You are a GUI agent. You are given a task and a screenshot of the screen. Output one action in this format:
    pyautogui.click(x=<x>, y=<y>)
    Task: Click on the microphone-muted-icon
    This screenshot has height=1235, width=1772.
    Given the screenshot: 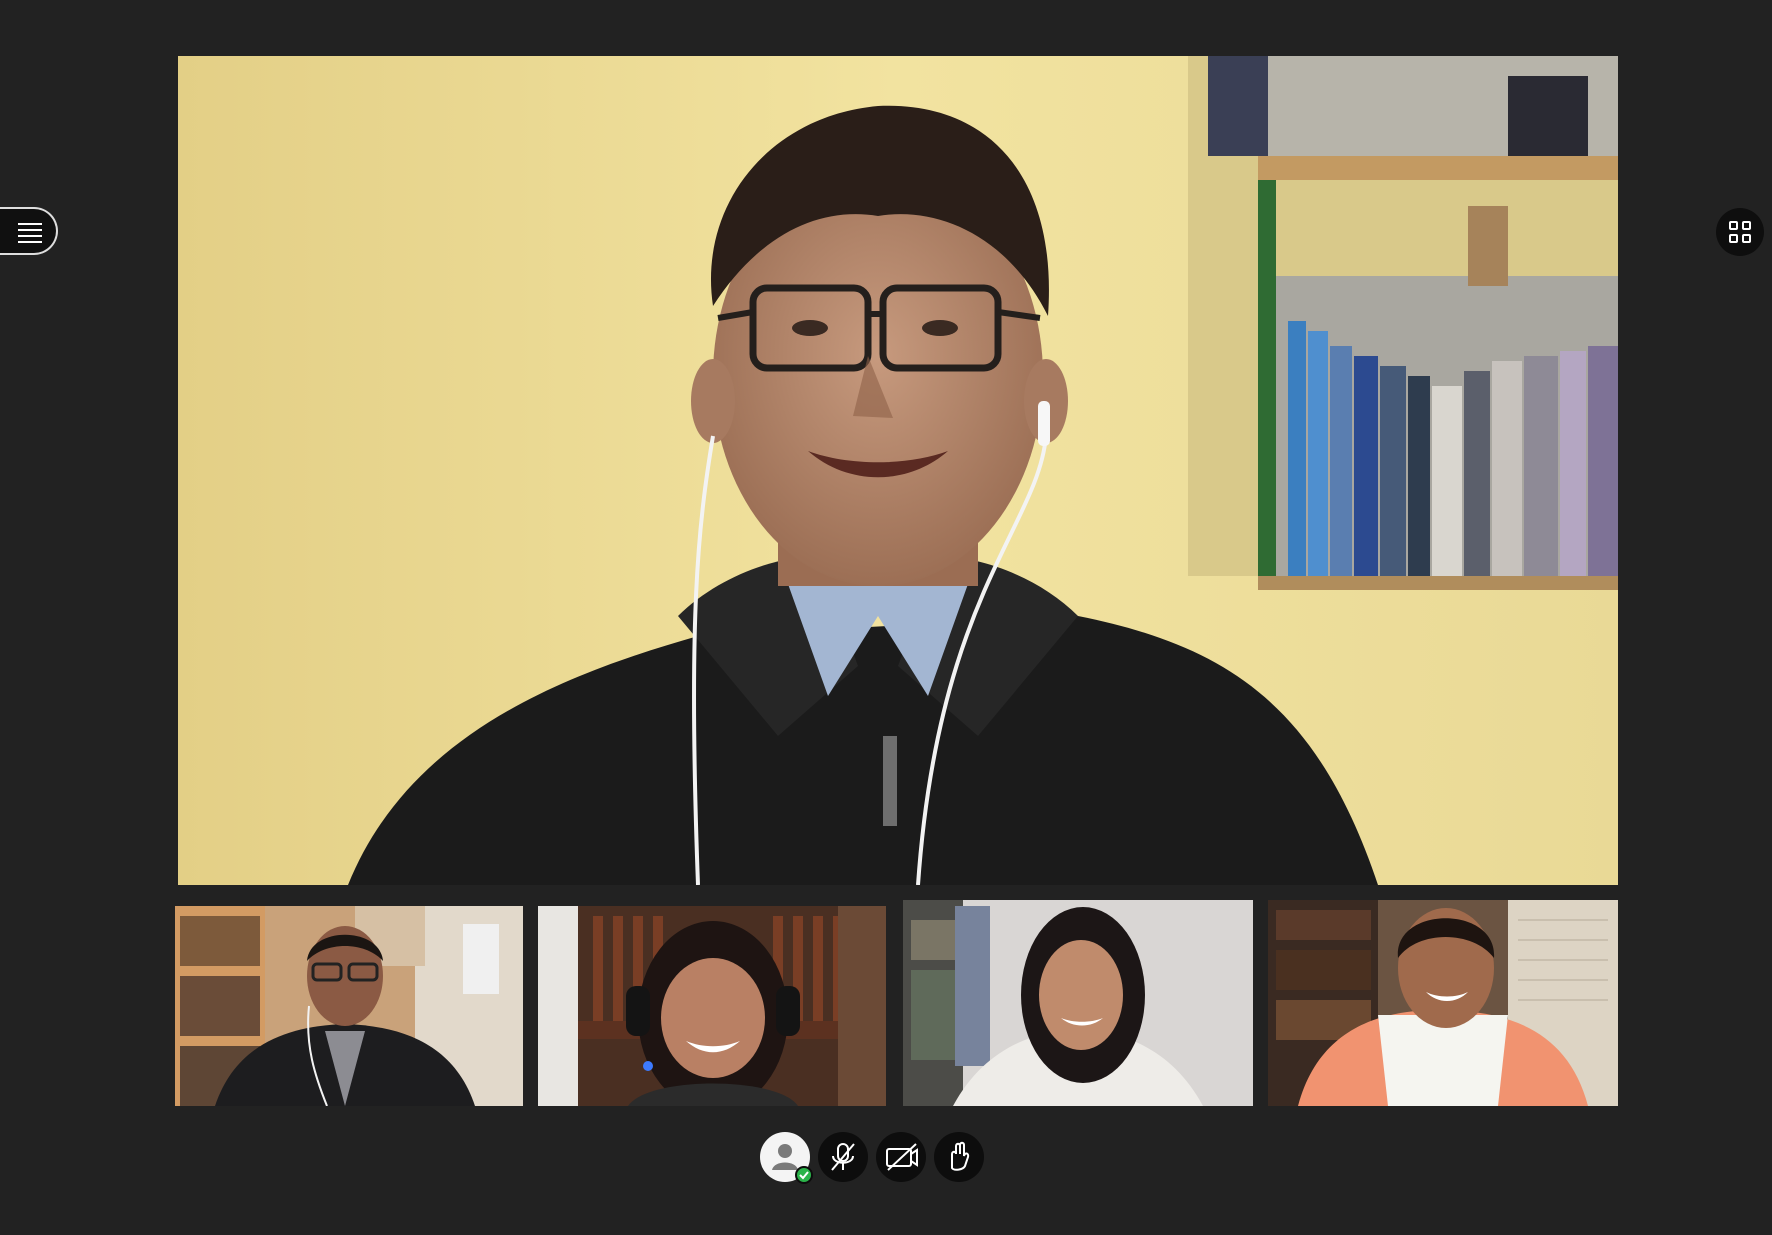 What is the action you would take?
    pyautogui.click(x=843, y=1157)
    